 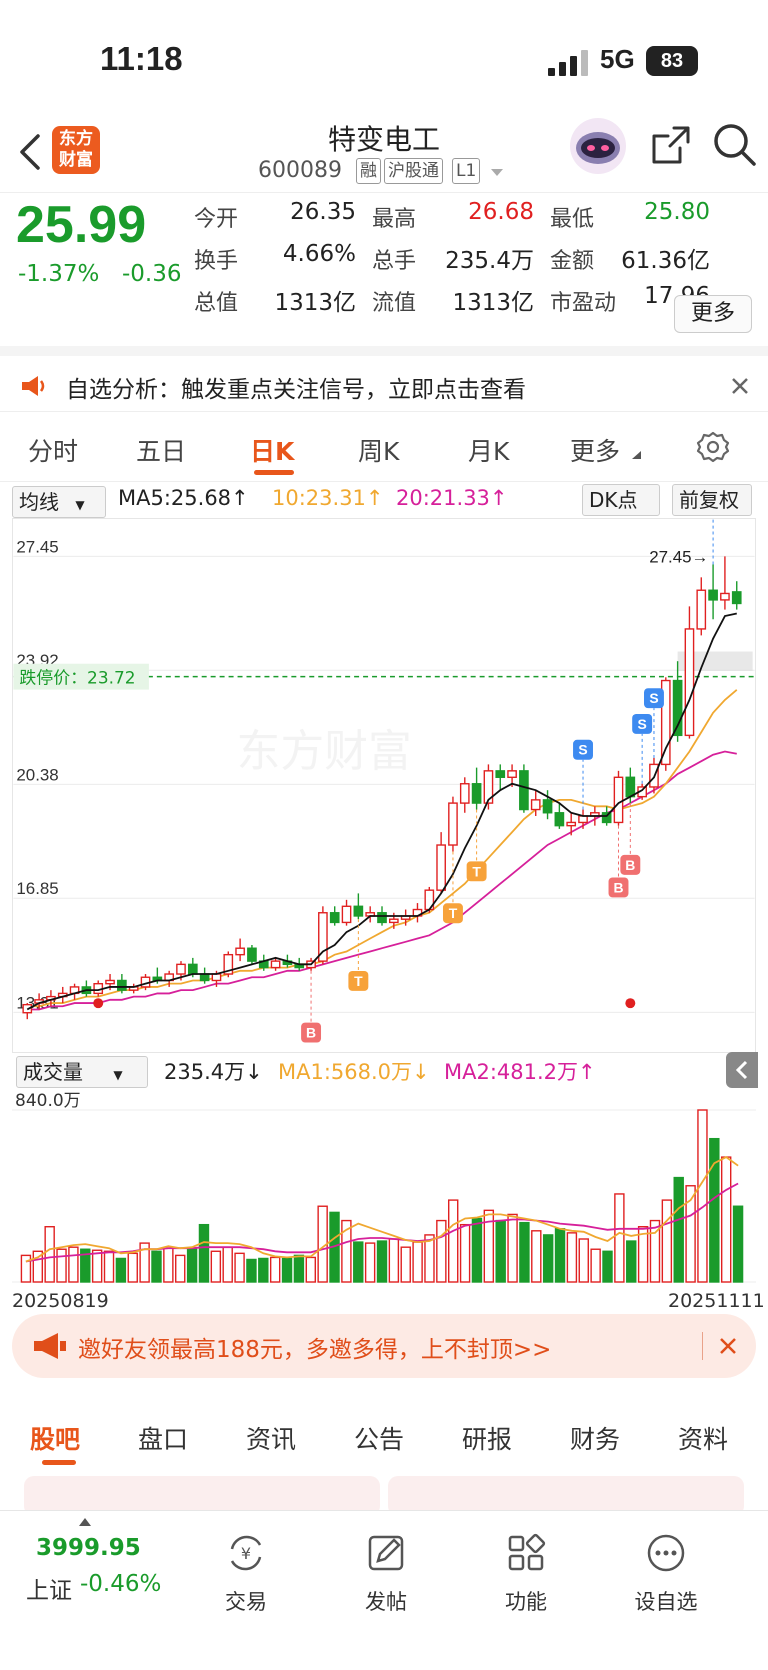 What do you see at coordinates (487, 1438) in the screenshot?
I see `subtab-research: 研报` at bounding box center [487, 1438].